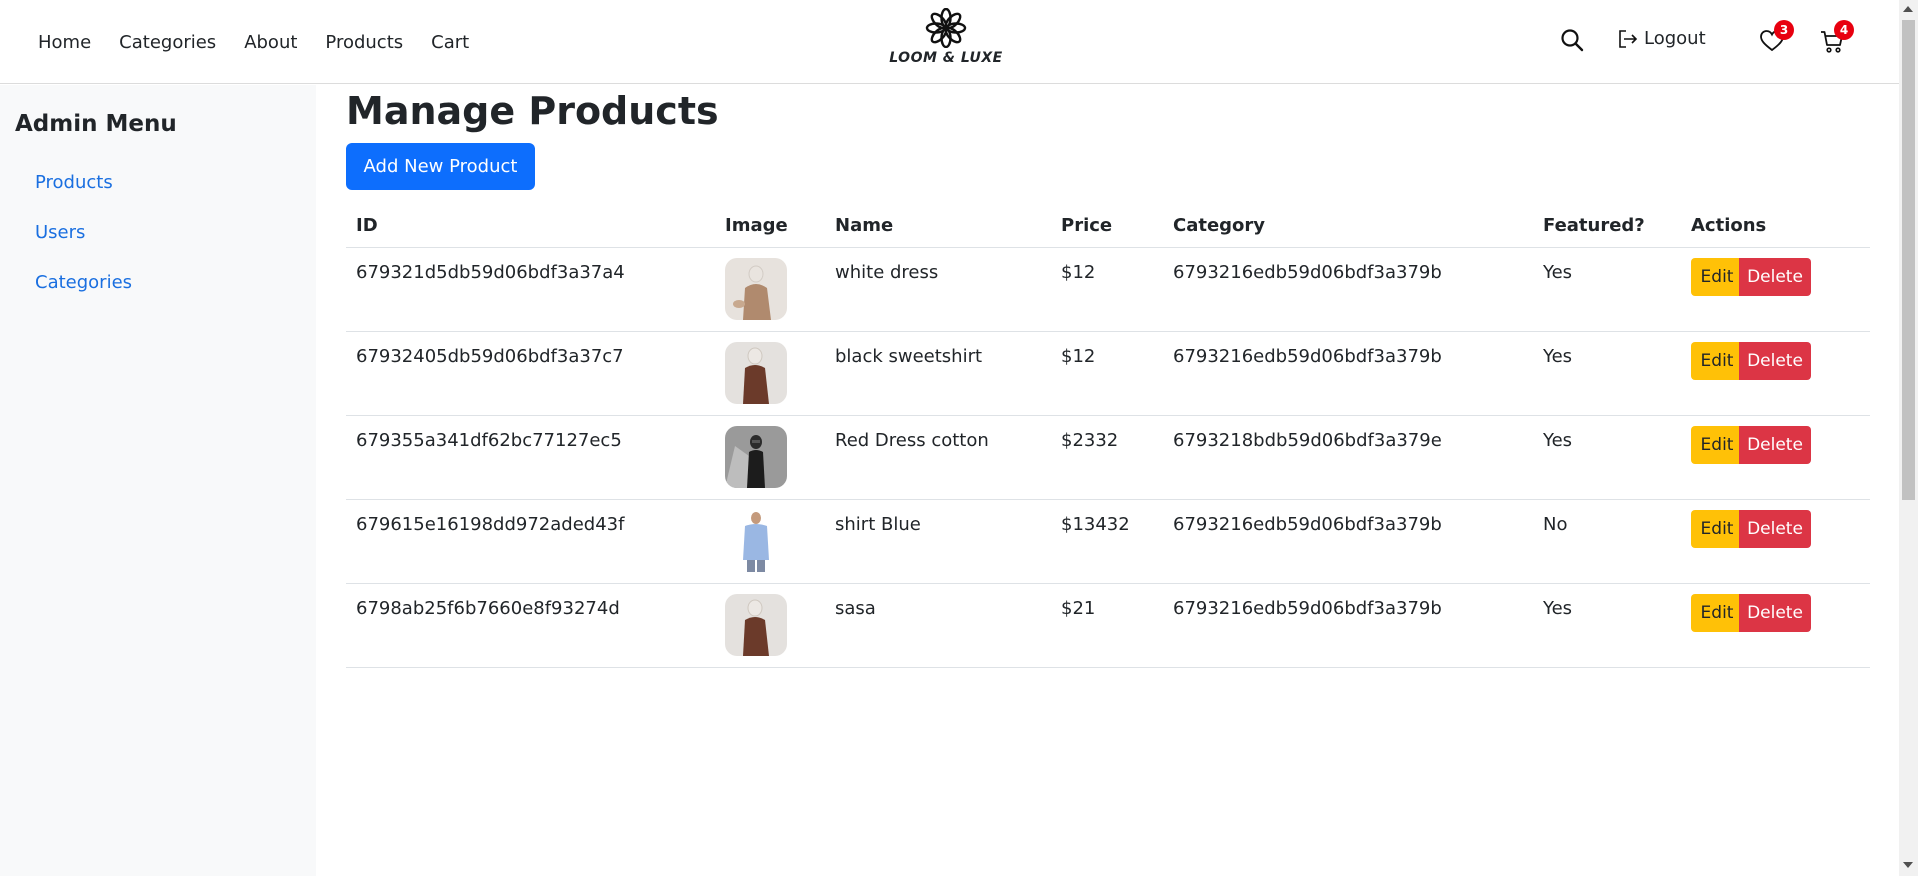  I want to click on page-scrollbar, so click(1908, 438).